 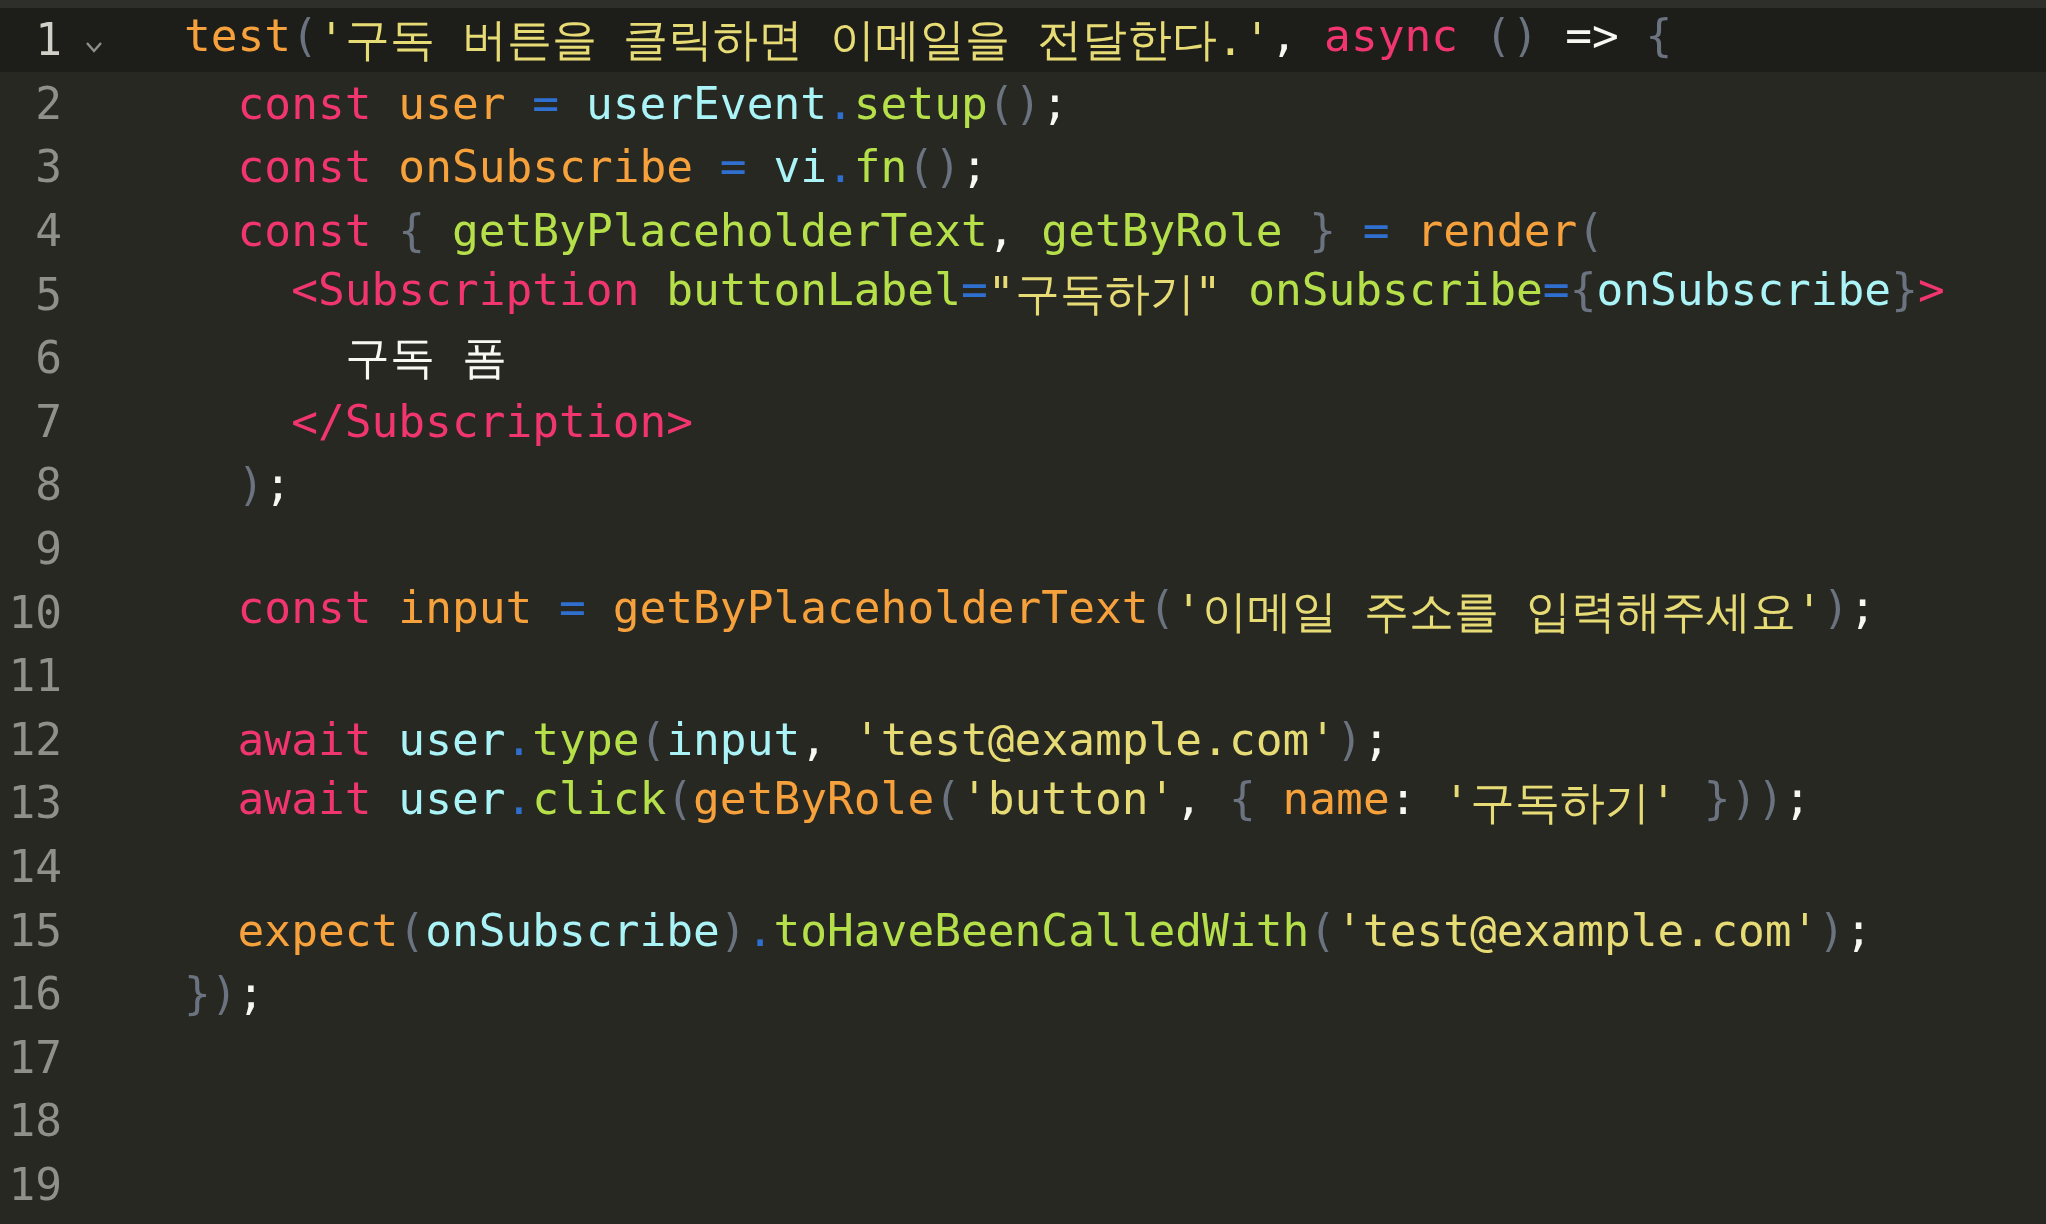 What do you see at coordinates (34, 1121) in the screenshot?
I see `line-number: 18` at bounding box center [34, 1121].